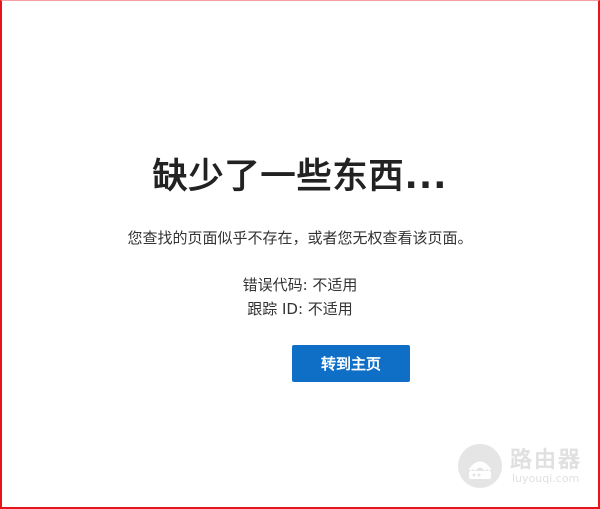 The height and width of the screenshot is (509, 600). Describe the element at coordinates (546, 478) in the screenshot. I see `watermark-url: luyouqi.com` at that location.